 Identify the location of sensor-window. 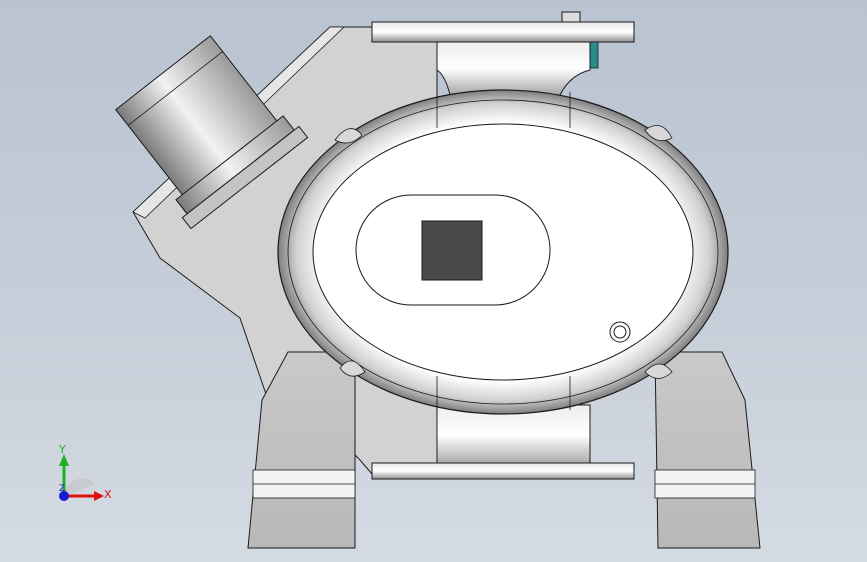
(453, 250).